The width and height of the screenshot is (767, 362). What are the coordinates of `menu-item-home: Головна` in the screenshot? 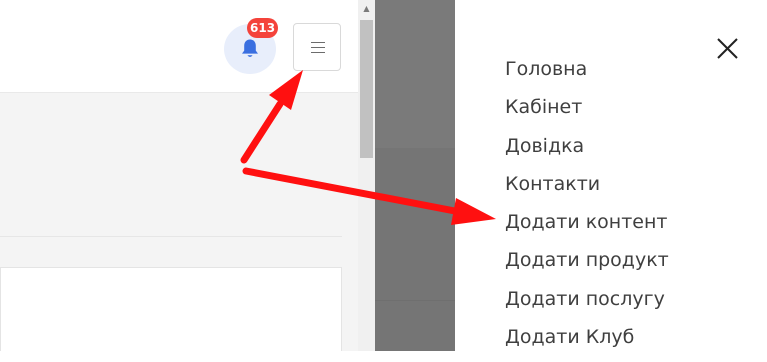 It's located at (587, 75).